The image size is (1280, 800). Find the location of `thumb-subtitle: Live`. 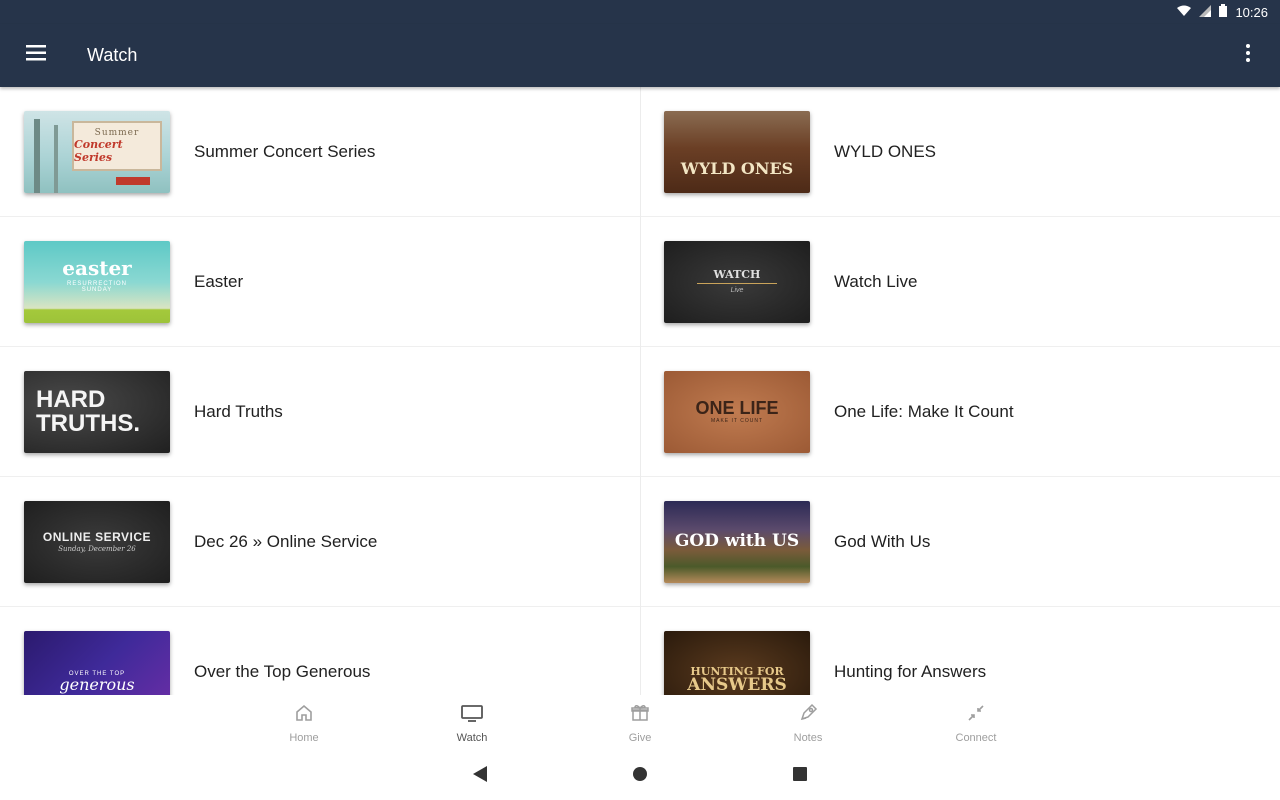

thumb-subtitle: Live is located at coordinates (737, 290).